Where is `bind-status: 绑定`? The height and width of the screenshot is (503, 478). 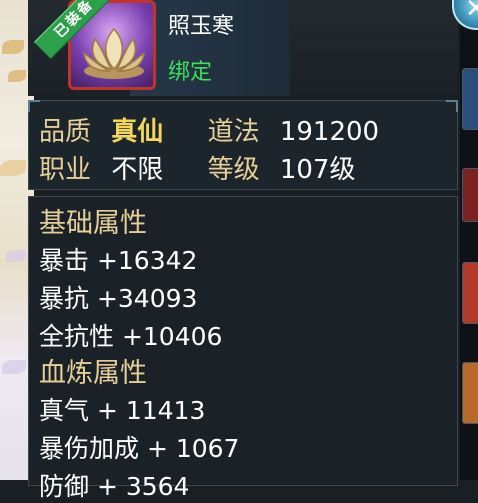
bind-status: 绑定 is located at coordinates (190, 72).